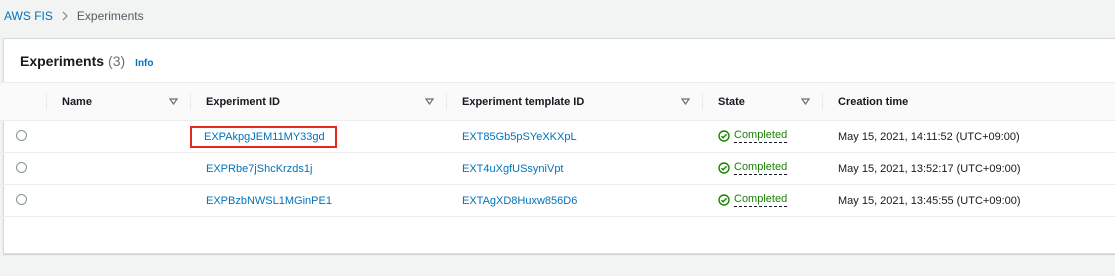 The width and height of the screenshot is (1115, 276). Describe the element at coordinates (519, 201) in the screenshot. I see `template-id-link: EXTAgXD8Huxw856D6` at that location.